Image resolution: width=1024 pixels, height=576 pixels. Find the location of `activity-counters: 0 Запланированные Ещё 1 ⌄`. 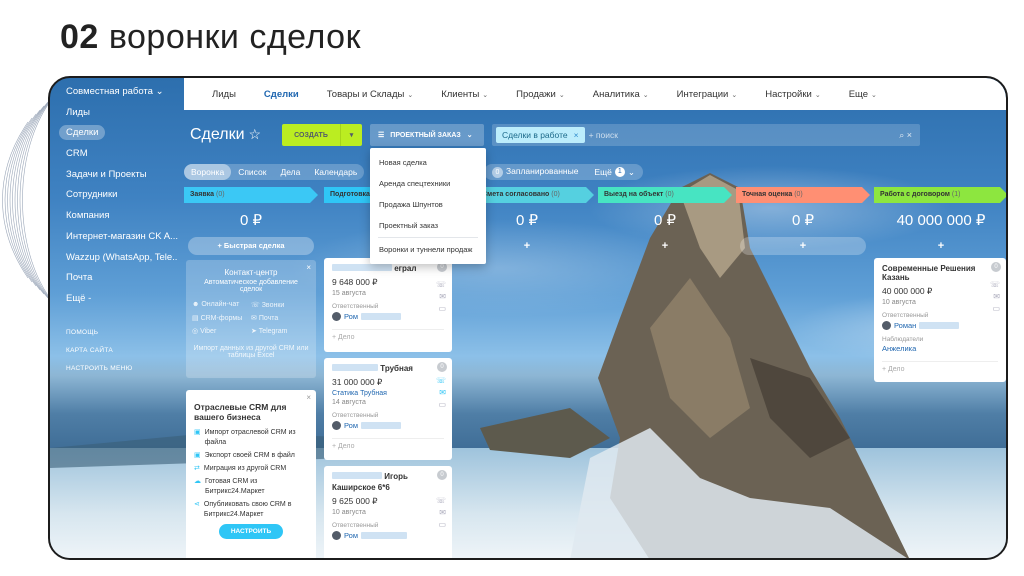

activity-counters: 0 Запланированные Ещё 1 ⌄ is located at coordinates (563, 172).